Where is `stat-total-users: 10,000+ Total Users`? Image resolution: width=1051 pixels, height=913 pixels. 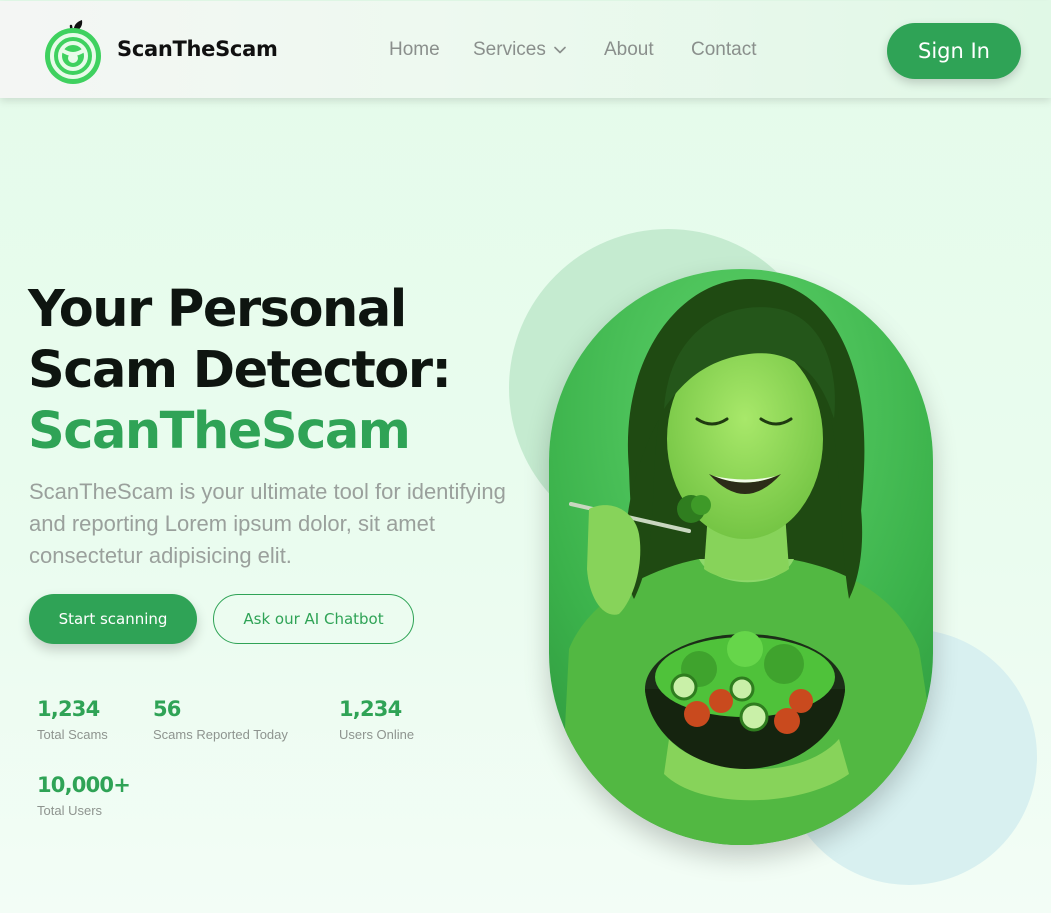
stat-total-users: 10,000+ Total Users is located at coordinates (84, 795).